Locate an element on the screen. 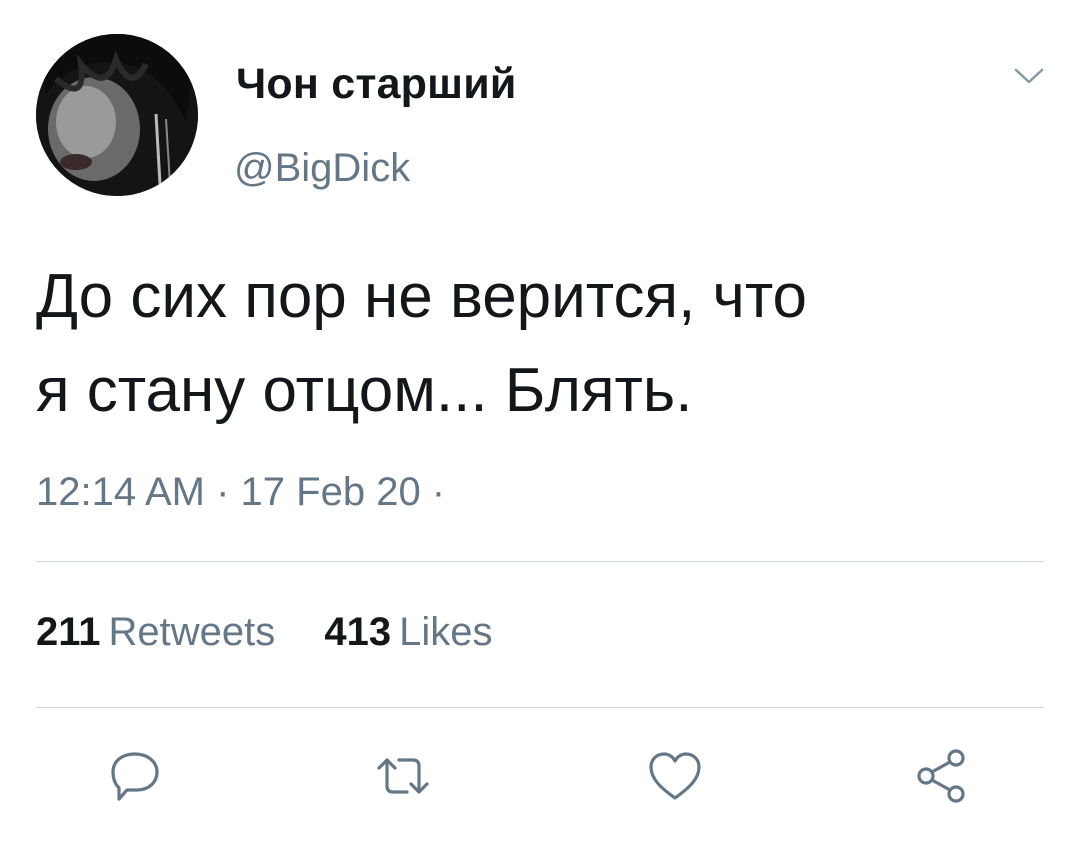 The height and width of the screenshot is (868, 1080). likes-label: Likes is located at coordinates (446, 632).